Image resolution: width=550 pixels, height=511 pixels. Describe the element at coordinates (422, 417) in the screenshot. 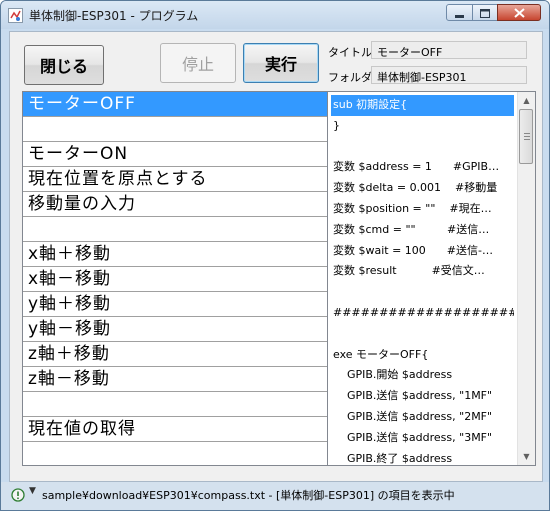

I see `code-line: GPIB.送信 $address, "2MF"` at that location.